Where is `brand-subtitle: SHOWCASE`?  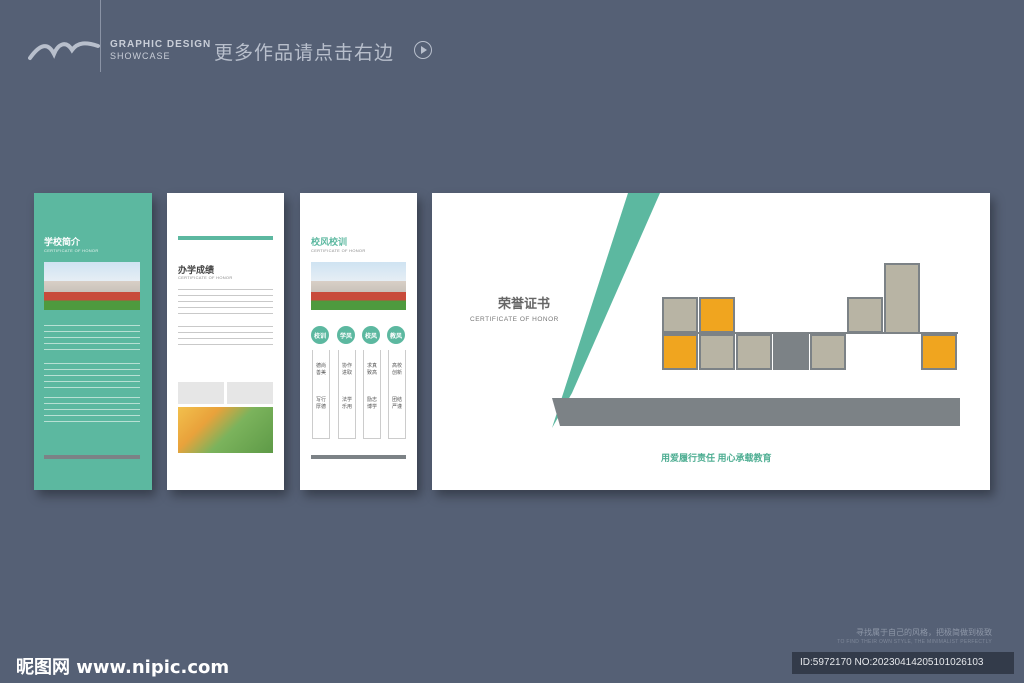 brand-subtitle: SHOWCASE is located at coordinates (140, 56).